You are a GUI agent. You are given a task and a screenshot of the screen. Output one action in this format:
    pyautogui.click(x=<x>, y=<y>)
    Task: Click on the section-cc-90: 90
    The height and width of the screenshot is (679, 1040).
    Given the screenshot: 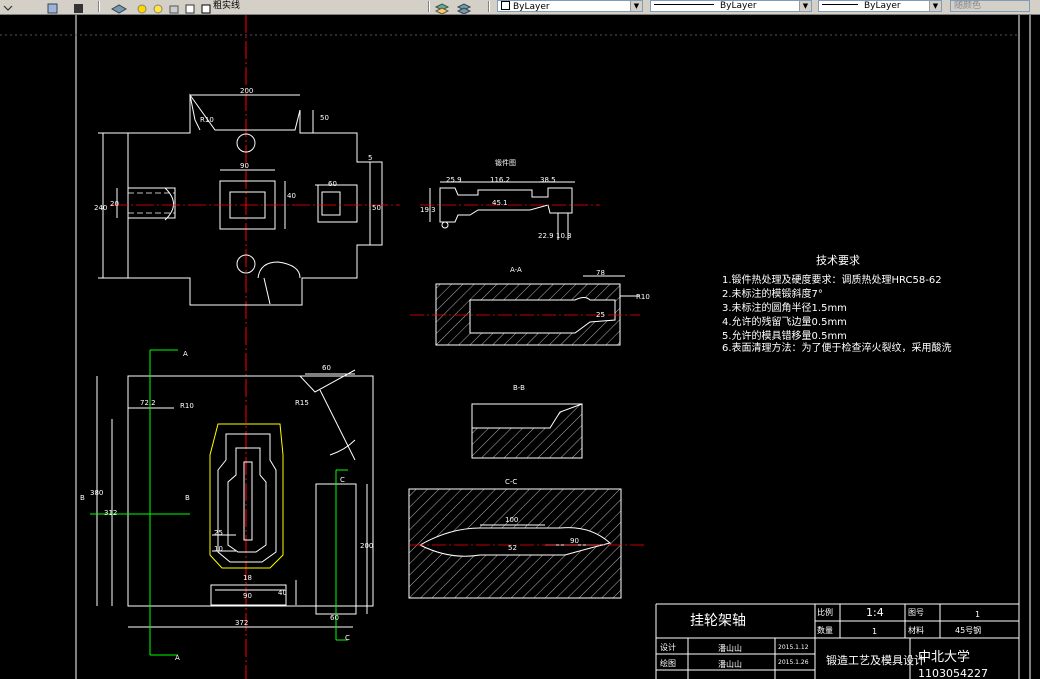 What is the action you would take?
    pyautogui.click(x=574, y=541)
    